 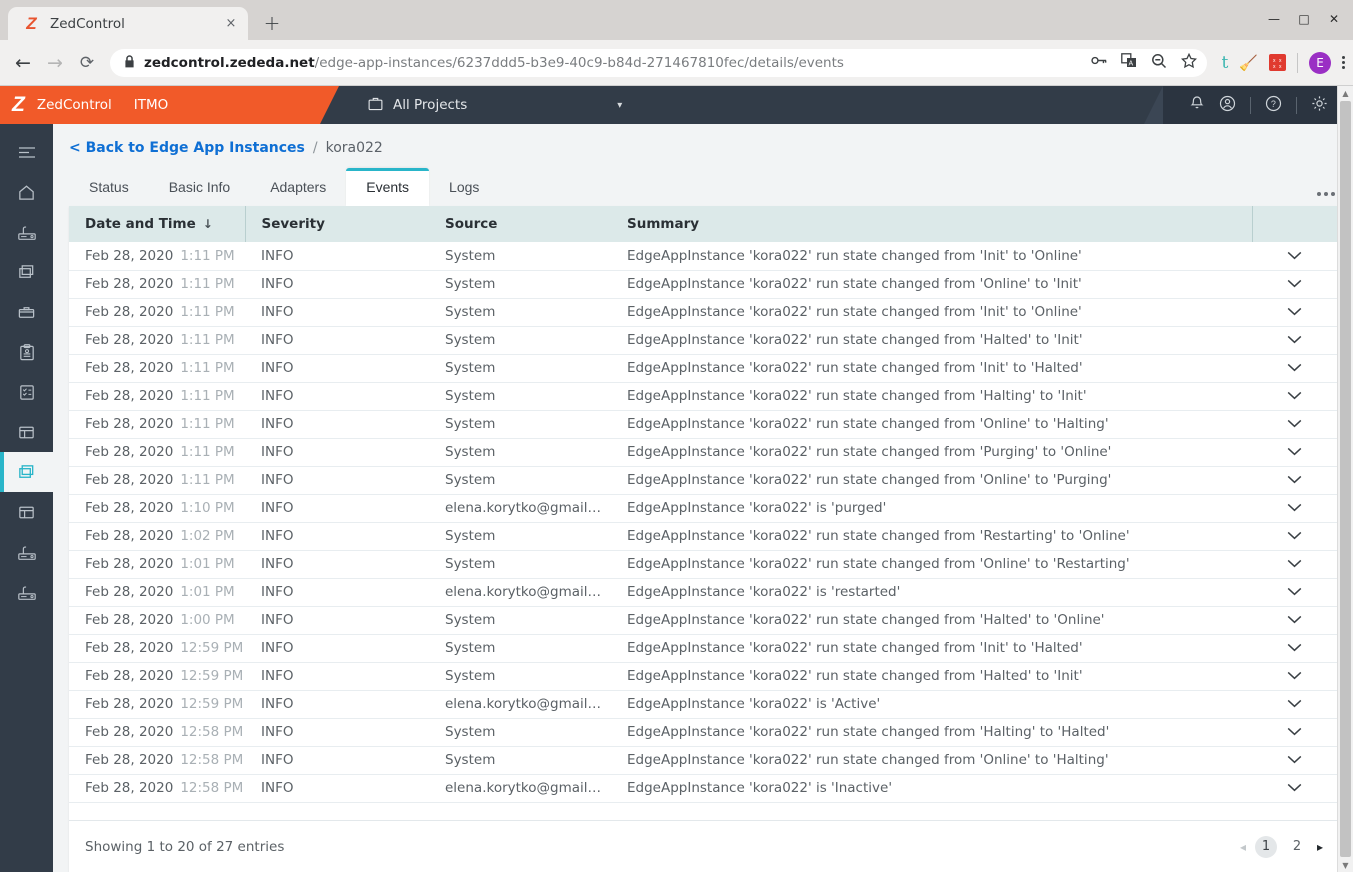 What do you see at coordinates (26, 312) in the screenshot?
I see `sidebar-item-volumes` at bounding box center [26, 312].